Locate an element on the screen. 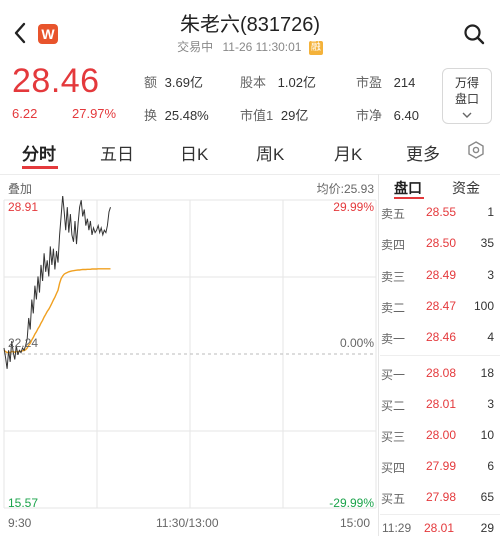  orderbook-level-label: 买三 is located at coordinates (393, 437).